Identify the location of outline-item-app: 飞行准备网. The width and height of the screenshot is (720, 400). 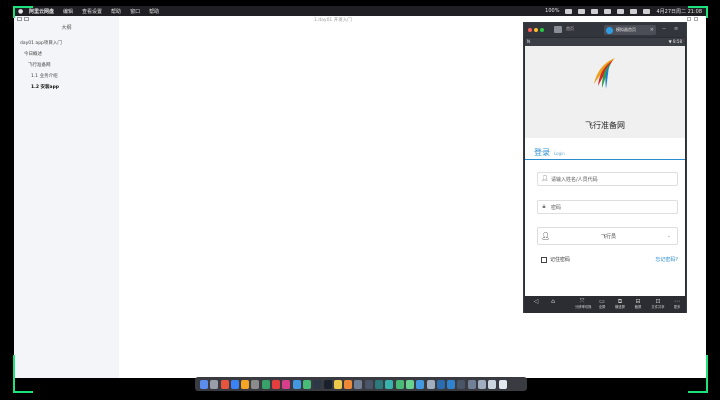
(68, 65).